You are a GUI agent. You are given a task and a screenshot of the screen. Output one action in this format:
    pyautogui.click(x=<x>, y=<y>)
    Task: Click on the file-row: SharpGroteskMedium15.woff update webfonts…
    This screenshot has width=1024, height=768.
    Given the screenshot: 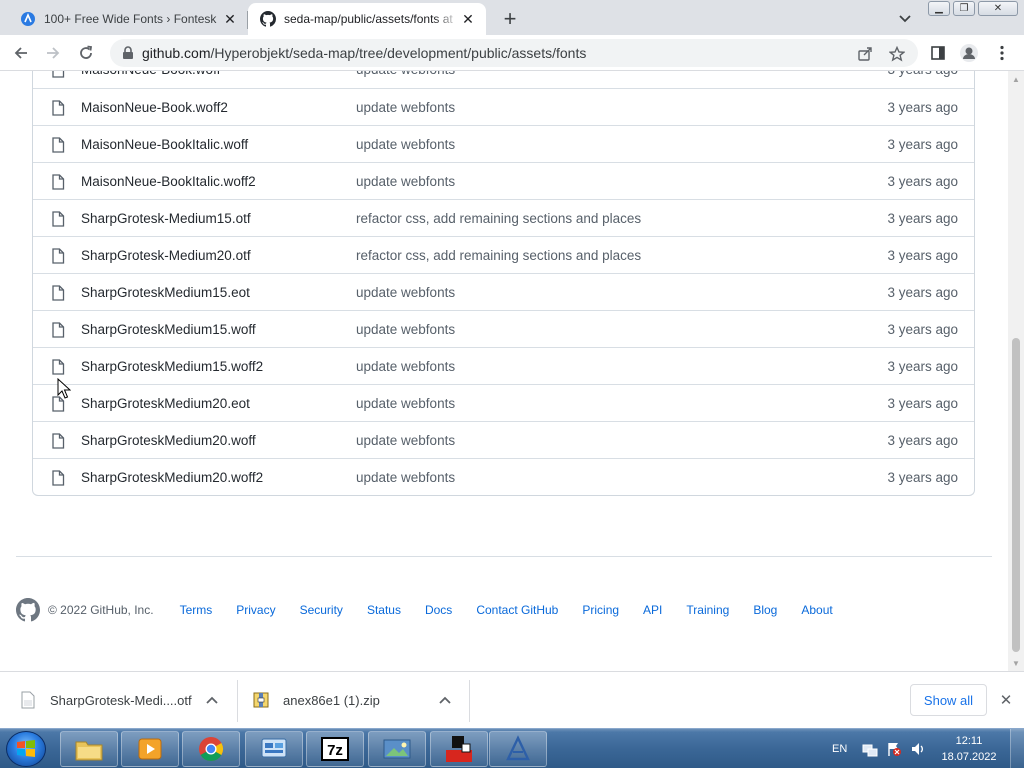 What is the action you would take?
    pyautogui.click(x=503, y=328)
    